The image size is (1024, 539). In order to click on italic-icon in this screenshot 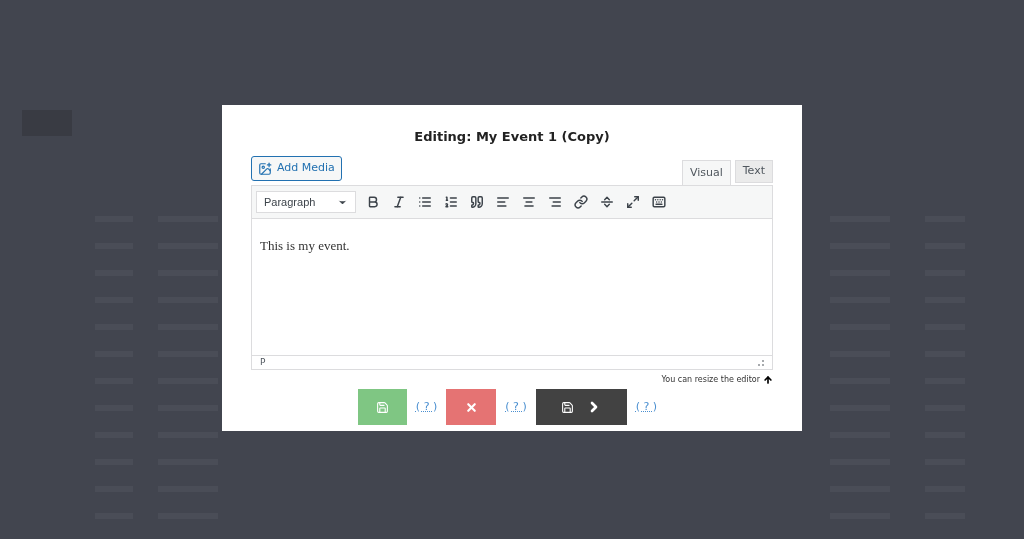, I will do `click(399, 202)`.